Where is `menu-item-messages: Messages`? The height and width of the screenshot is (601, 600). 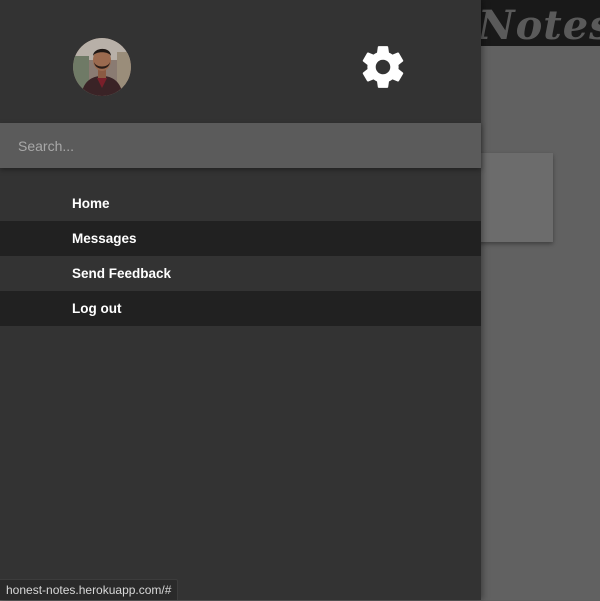 menu-item-messages: Messages is located at coordinates (240, 238).